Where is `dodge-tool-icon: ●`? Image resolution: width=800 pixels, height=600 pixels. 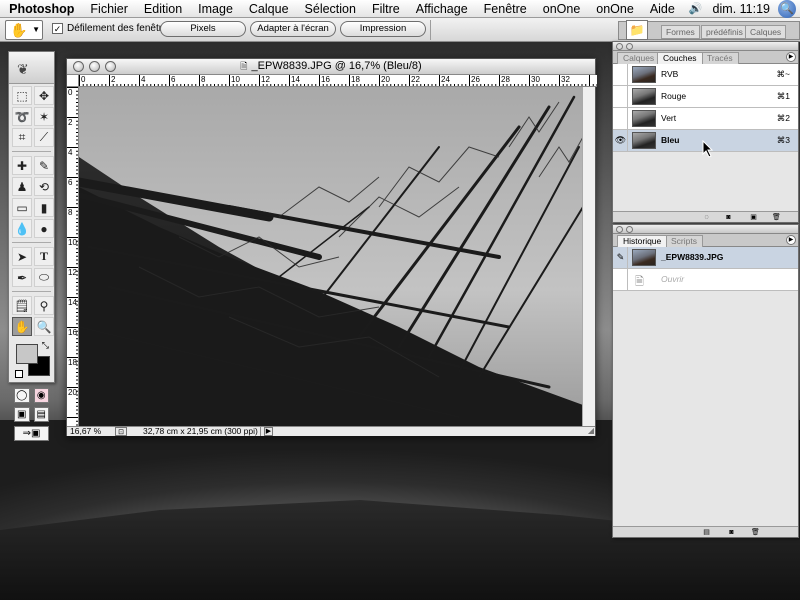 dodge-tool-icon: ● is located at coordinates (44, 228).